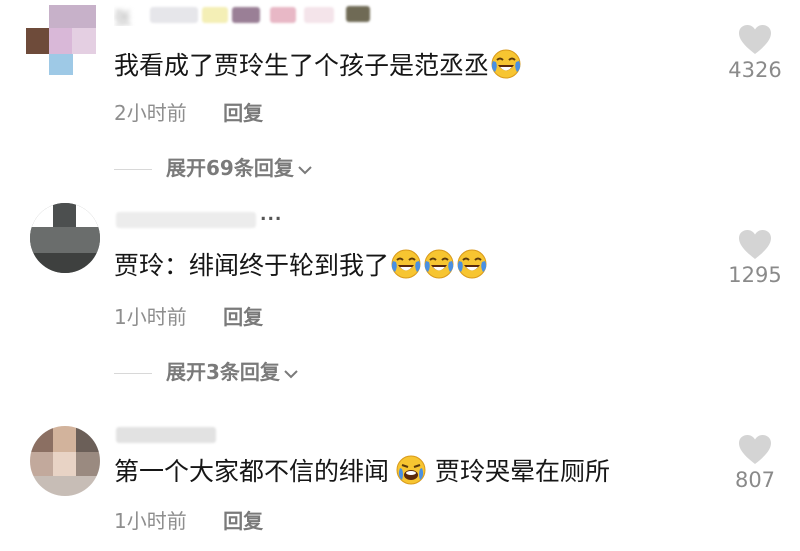  What do you see at coordinates (755, 480) in the screenshot?
I see `like-count: 807` at bounding box center [755, 480].